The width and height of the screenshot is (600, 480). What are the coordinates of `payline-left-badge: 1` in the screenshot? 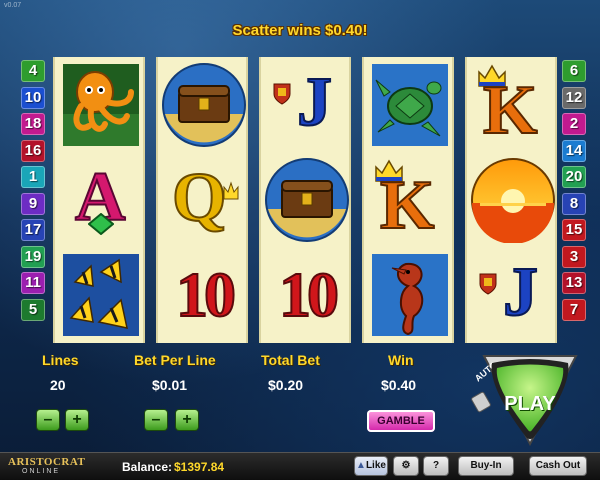 It's located at (33, 177).